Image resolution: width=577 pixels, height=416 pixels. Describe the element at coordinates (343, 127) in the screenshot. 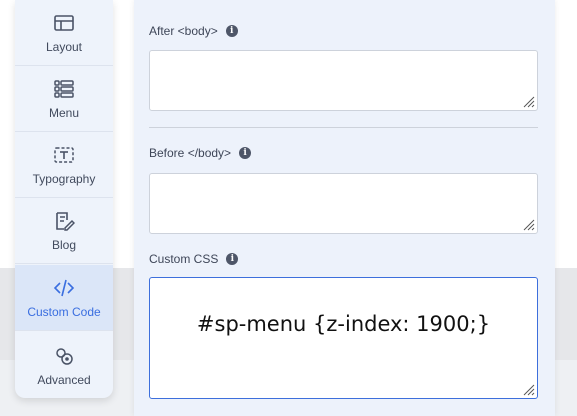

I see `section-divider` at that location.